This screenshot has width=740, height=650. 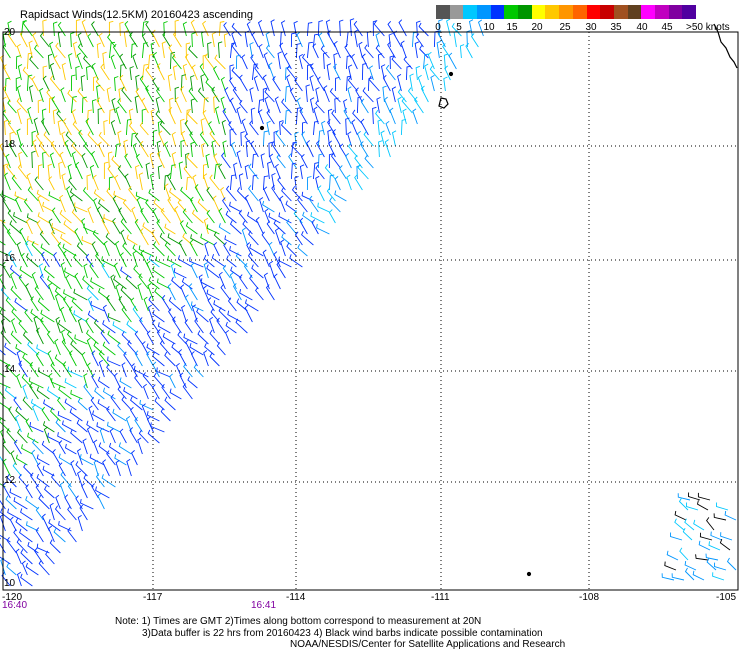 I want to click on latitude-label: 18, so click(x=10, y=144).